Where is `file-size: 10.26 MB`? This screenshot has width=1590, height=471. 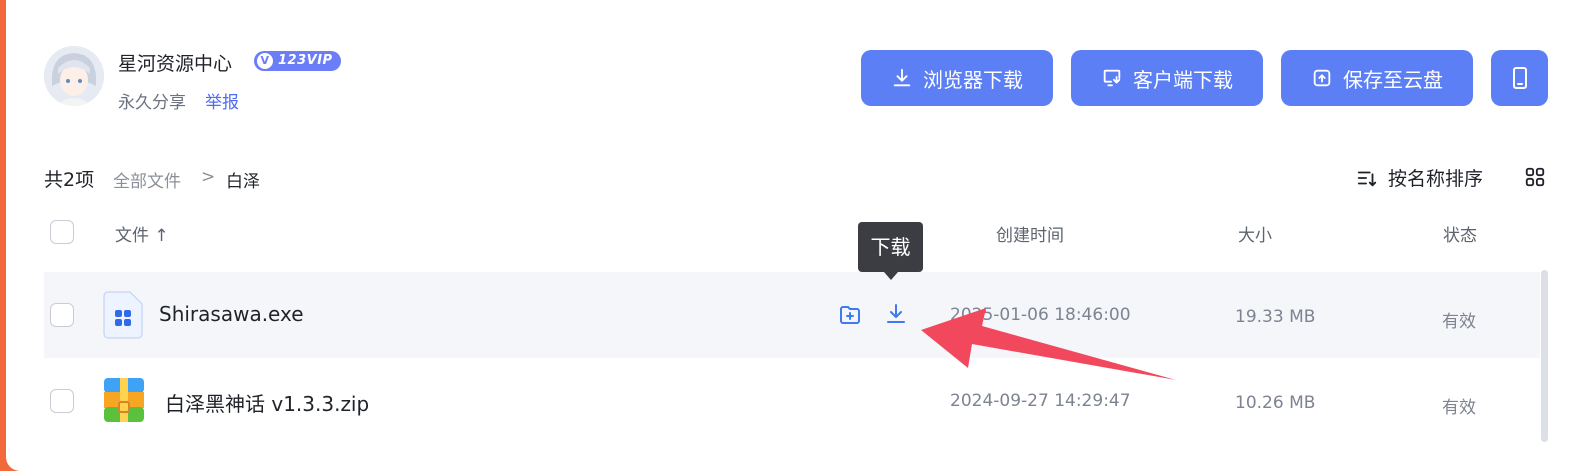
file-size: 10.26 MB is located at coordinates (1275, 403).